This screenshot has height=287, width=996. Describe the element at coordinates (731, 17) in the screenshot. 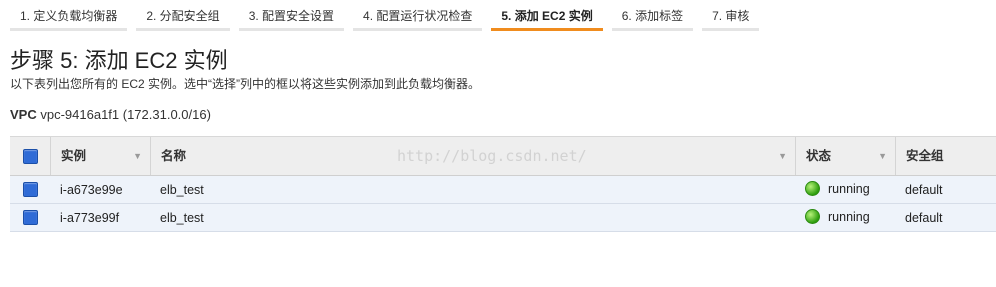

I see `step-review: 7. 审核` at that location.